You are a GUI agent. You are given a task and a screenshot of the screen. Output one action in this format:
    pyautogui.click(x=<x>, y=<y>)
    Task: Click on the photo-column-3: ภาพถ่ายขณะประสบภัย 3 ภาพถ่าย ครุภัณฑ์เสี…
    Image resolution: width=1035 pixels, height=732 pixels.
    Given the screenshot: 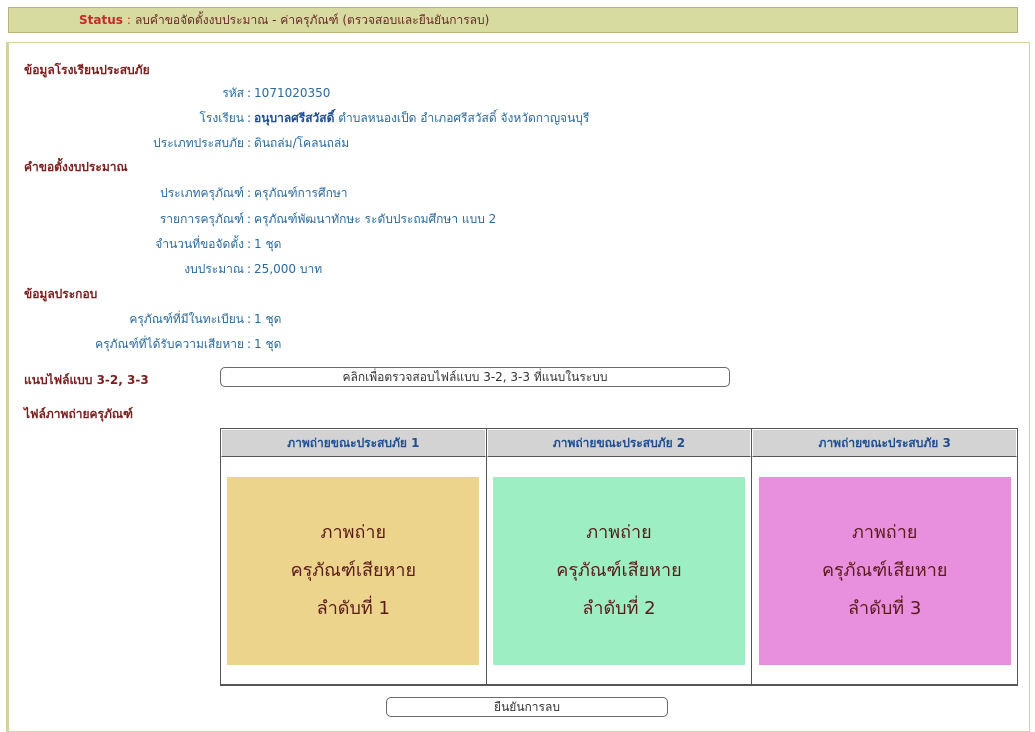 What is the action you would take?
    pyautogui.click(x=885, y=557)
    